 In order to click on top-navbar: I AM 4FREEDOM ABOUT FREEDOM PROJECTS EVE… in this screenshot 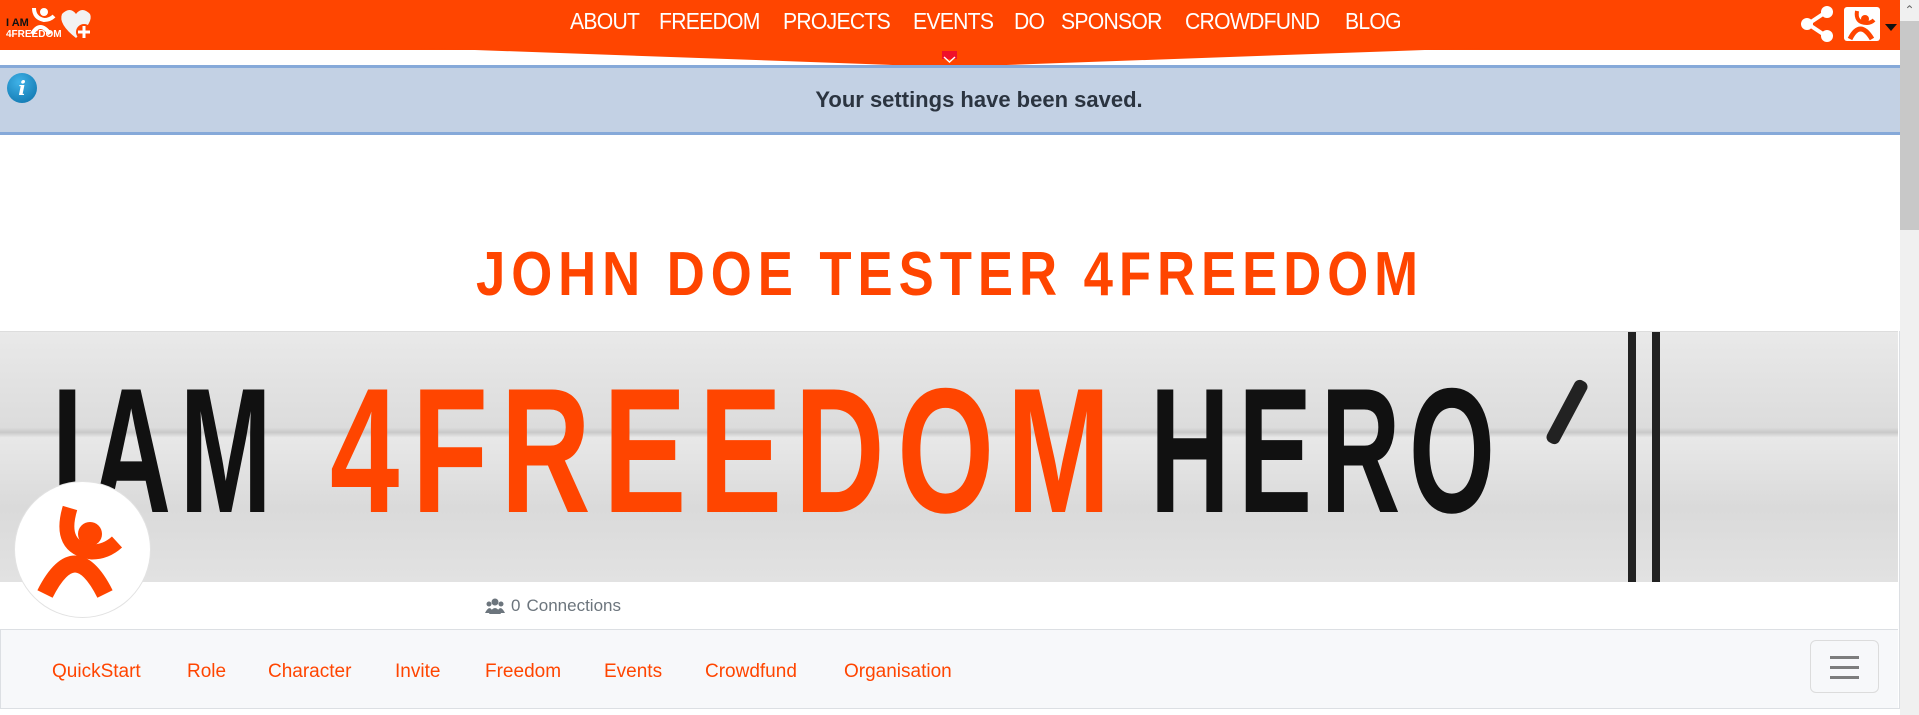, I will do `click(950, 25)`.